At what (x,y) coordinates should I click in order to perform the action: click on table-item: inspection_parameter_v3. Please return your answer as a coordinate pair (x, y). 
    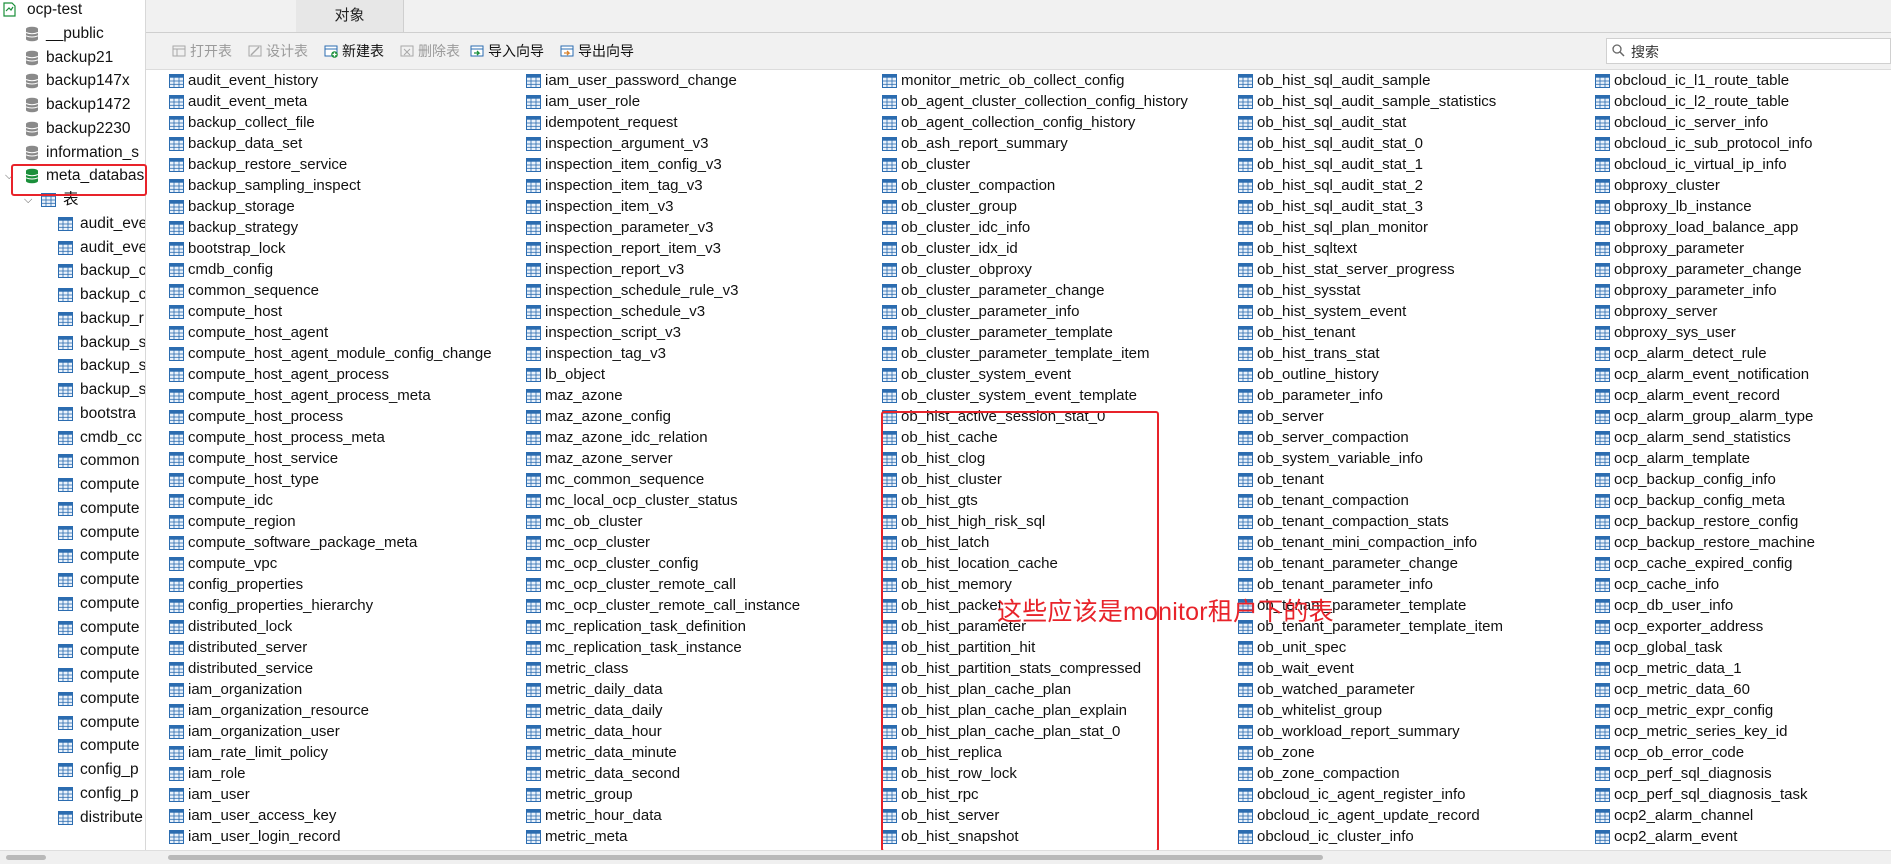
    Looking at the image, I should click on (662, 227).